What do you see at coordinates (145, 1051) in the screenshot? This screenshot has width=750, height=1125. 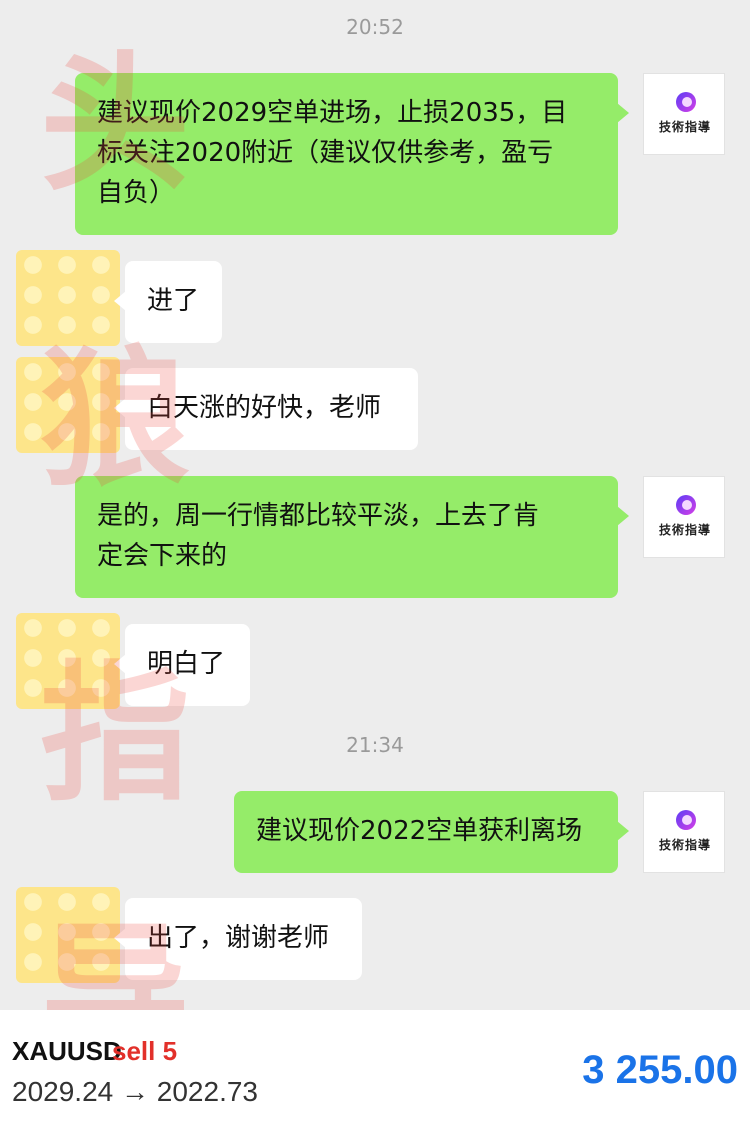 I see `trade-side: sell 5` at bounding box center [145, 1051].